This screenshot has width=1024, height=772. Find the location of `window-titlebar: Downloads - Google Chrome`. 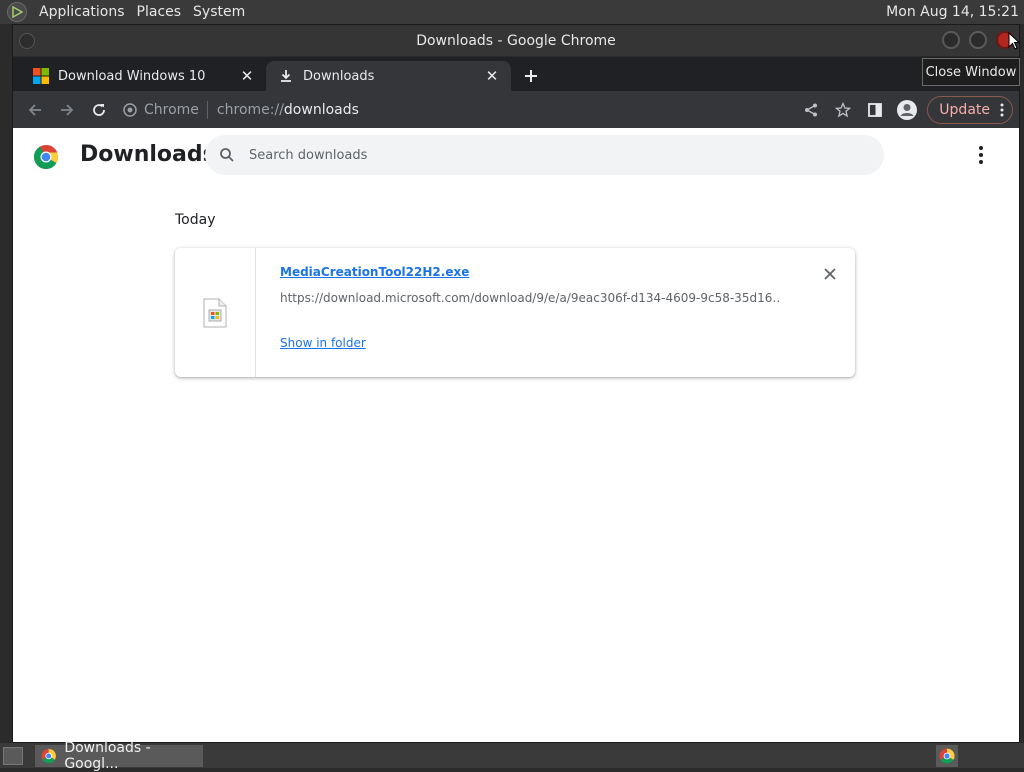

window-titlebar: Downloads - Google Chrome is located at coordinates (516, 41).